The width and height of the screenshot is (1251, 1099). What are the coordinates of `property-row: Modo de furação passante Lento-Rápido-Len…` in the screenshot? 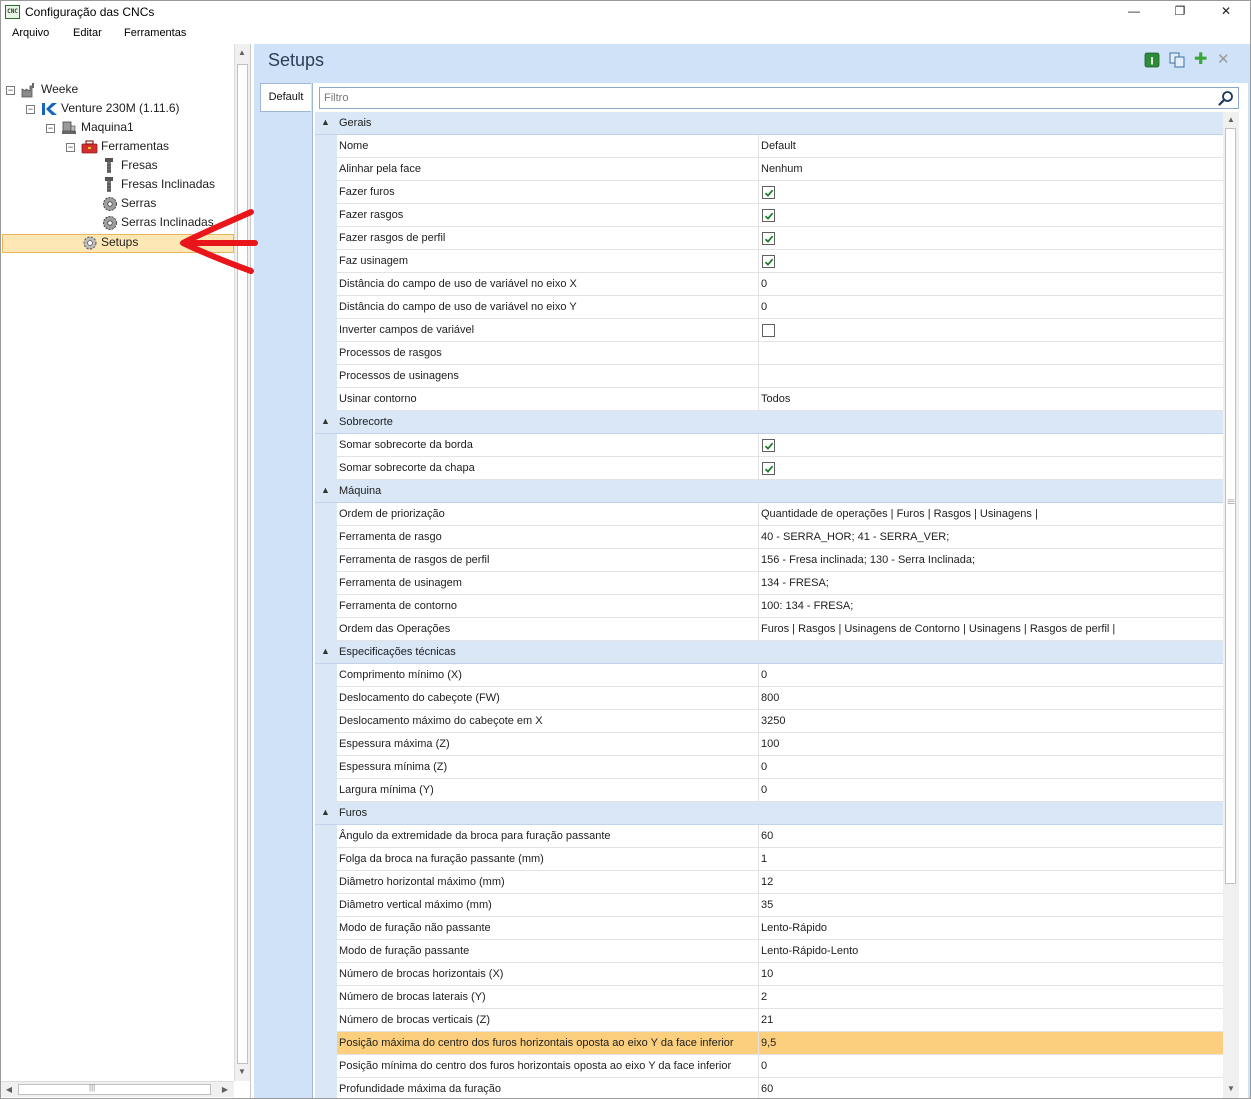 It's located at (769, 951).